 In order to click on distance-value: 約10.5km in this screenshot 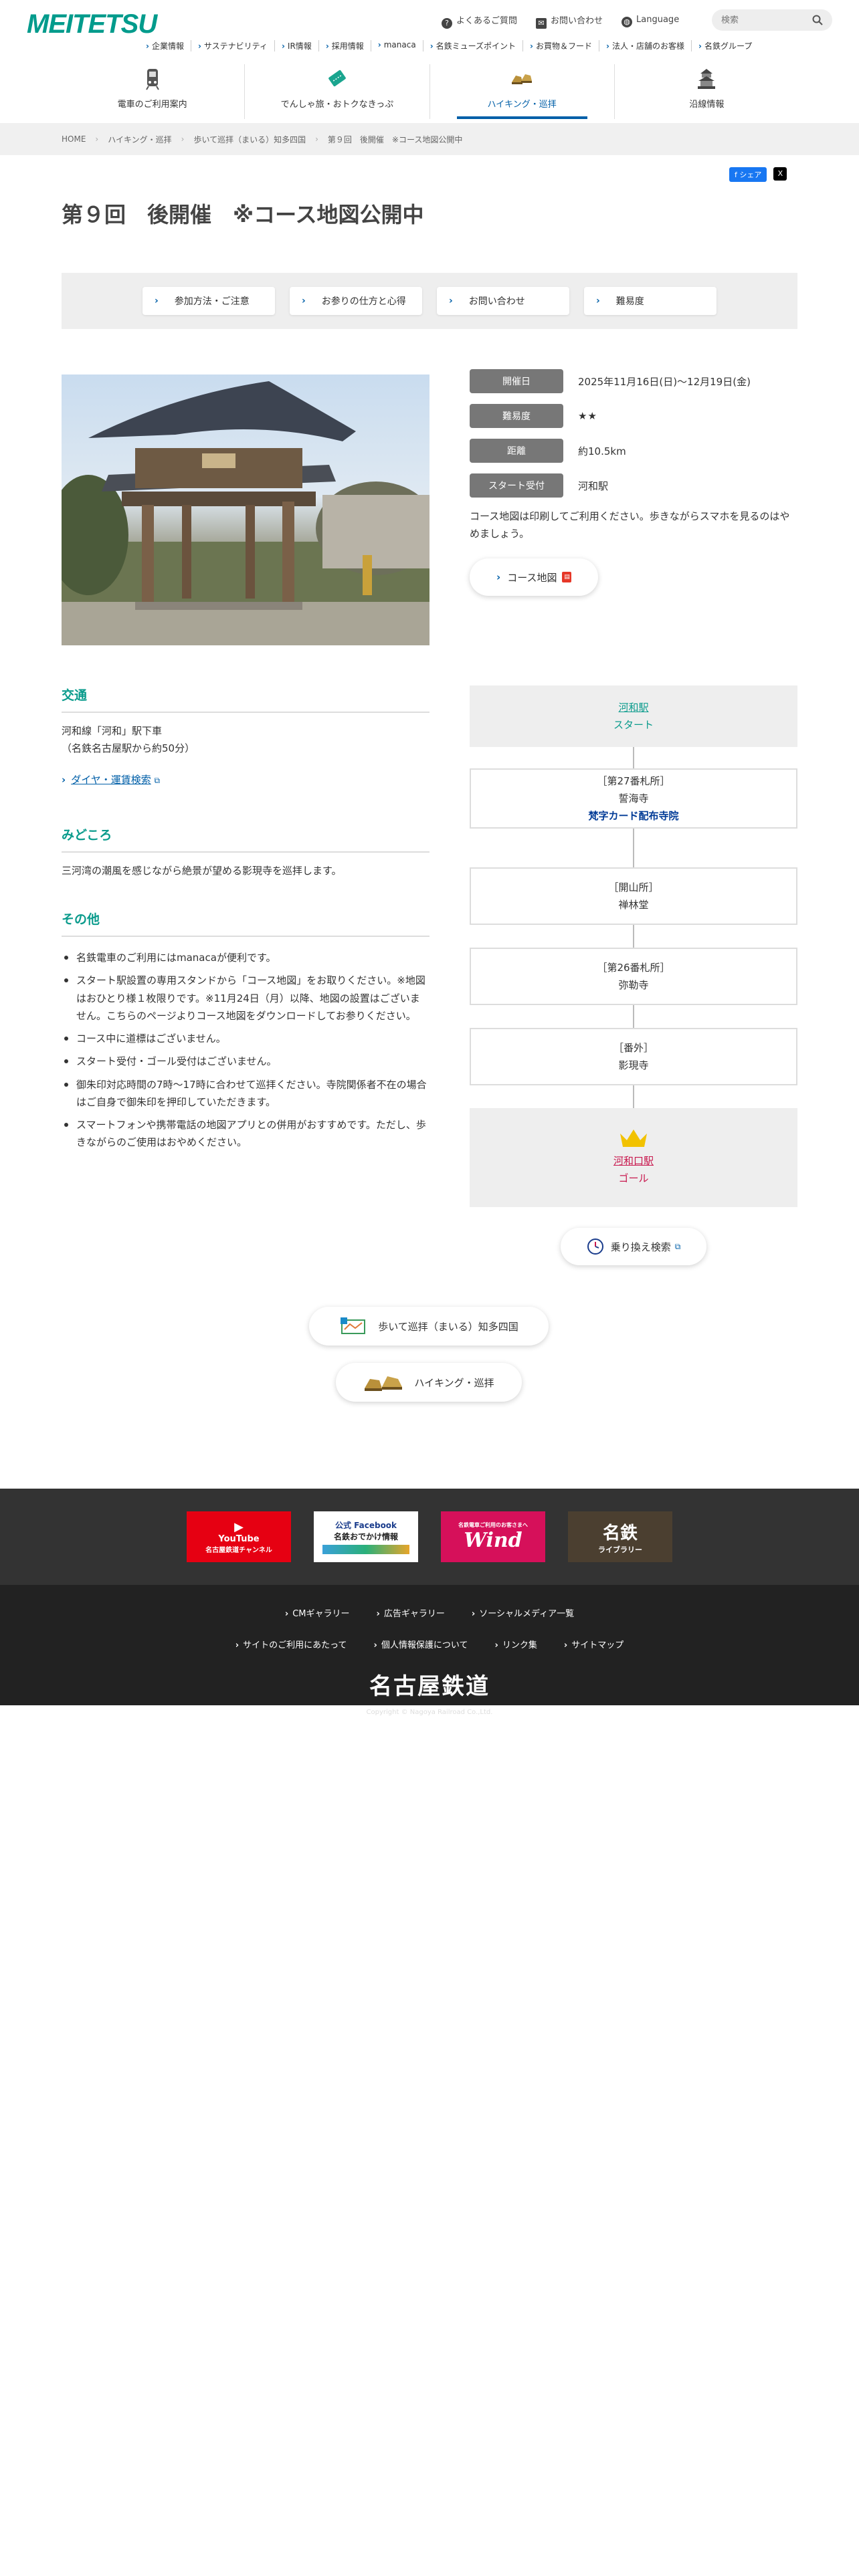, I will do `click(602, 451)`.